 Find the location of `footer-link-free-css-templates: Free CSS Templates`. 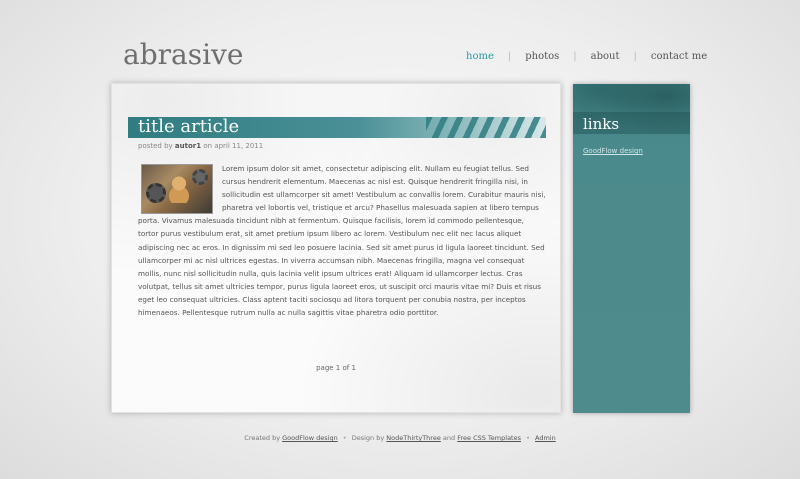

footer-link-free-css-templates: Free CSS Templates is located at coordinates (489, 438).